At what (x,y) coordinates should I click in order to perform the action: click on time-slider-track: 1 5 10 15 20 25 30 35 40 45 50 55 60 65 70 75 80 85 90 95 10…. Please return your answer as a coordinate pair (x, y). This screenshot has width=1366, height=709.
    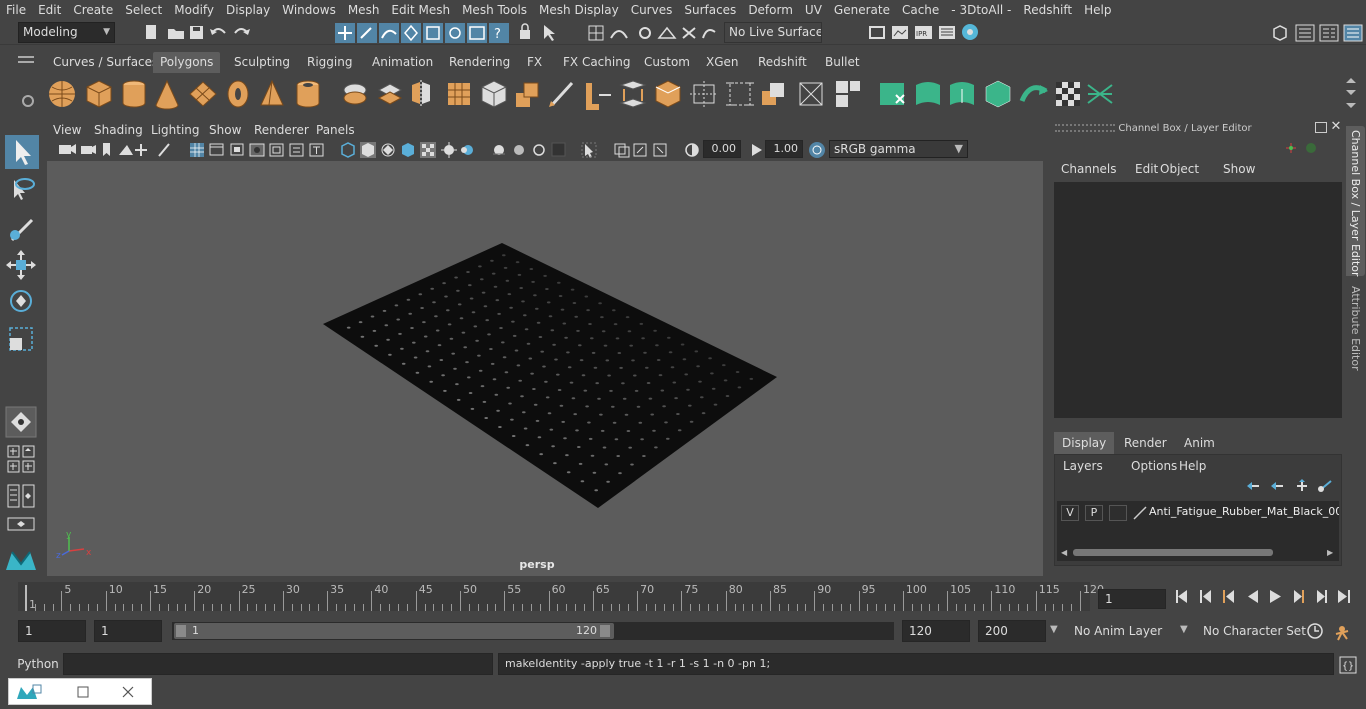
    Looking at the image, I should click on (561, 596).